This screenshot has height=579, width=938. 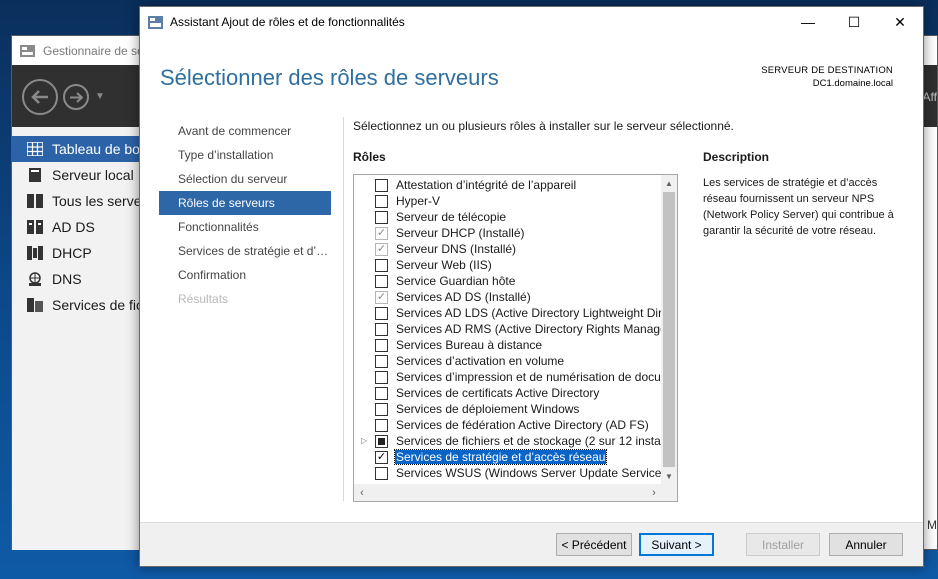 What do you see at coordinates (669, 476) in the screenshot?
I see `scroll-down-icon: ▼` at bounding box center [669, 476].